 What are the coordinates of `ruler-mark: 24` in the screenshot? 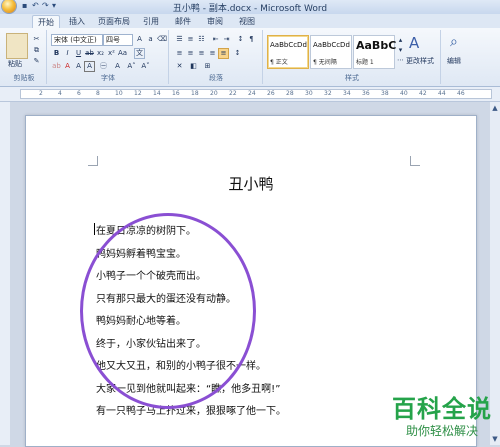 It's located at (252, 93).